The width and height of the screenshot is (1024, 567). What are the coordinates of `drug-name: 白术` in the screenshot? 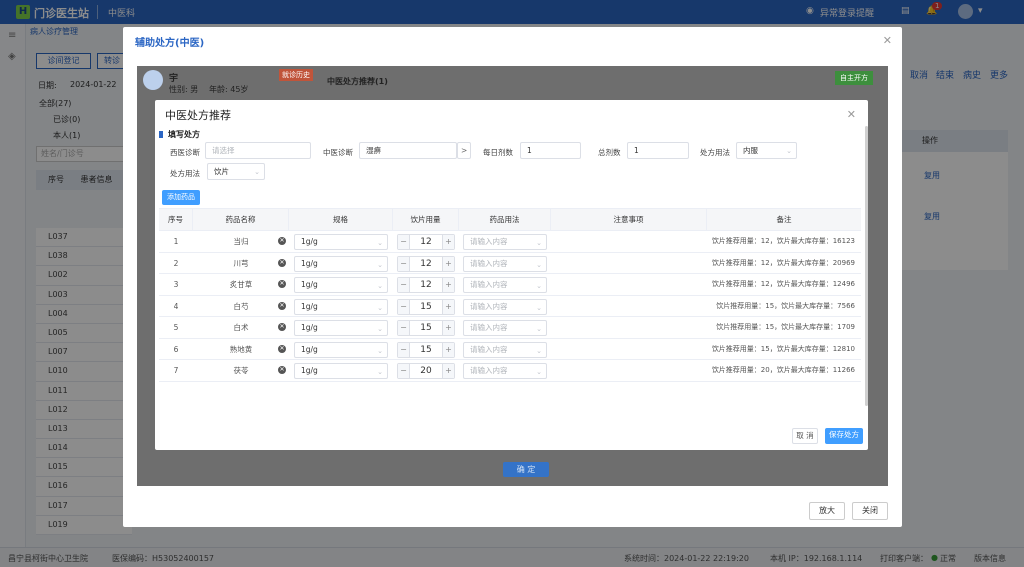 It's located at (241, 327).